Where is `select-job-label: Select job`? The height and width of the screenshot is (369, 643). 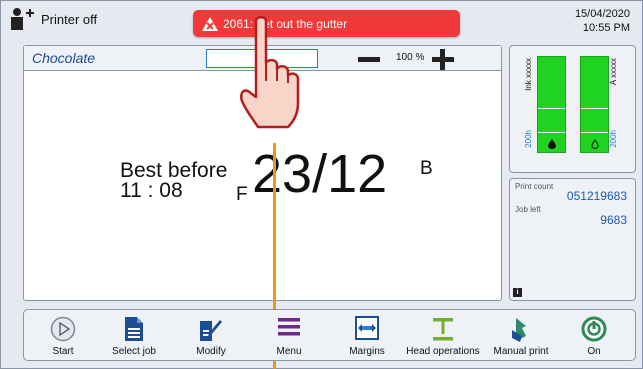 select-job-label: Select job is located at coordinates (134, 351).